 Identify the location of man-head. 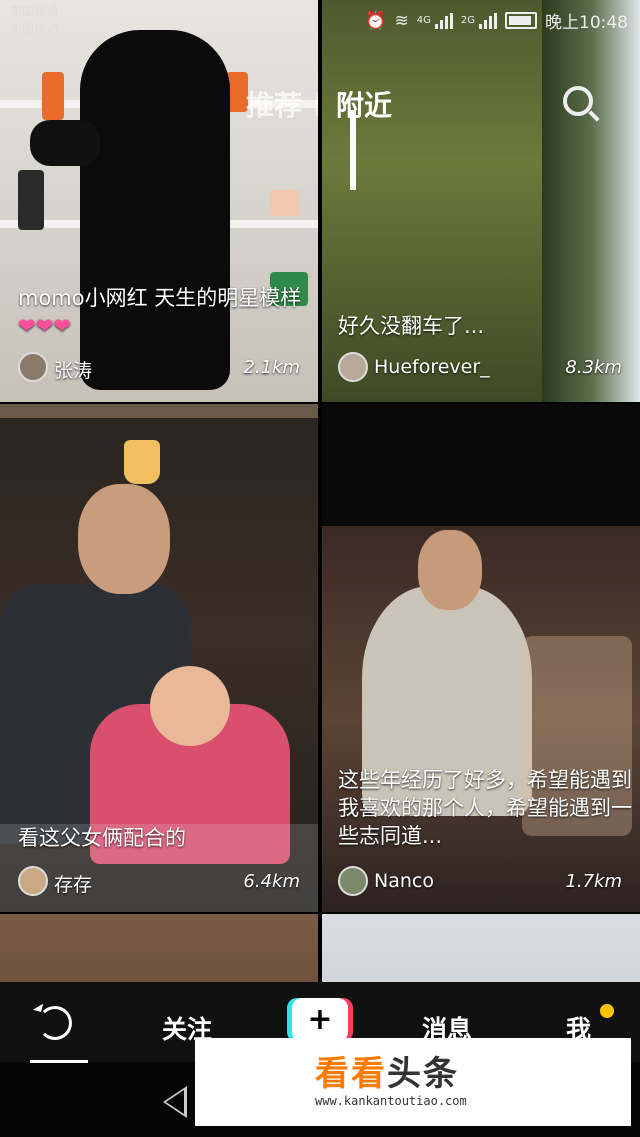
(124, 539).